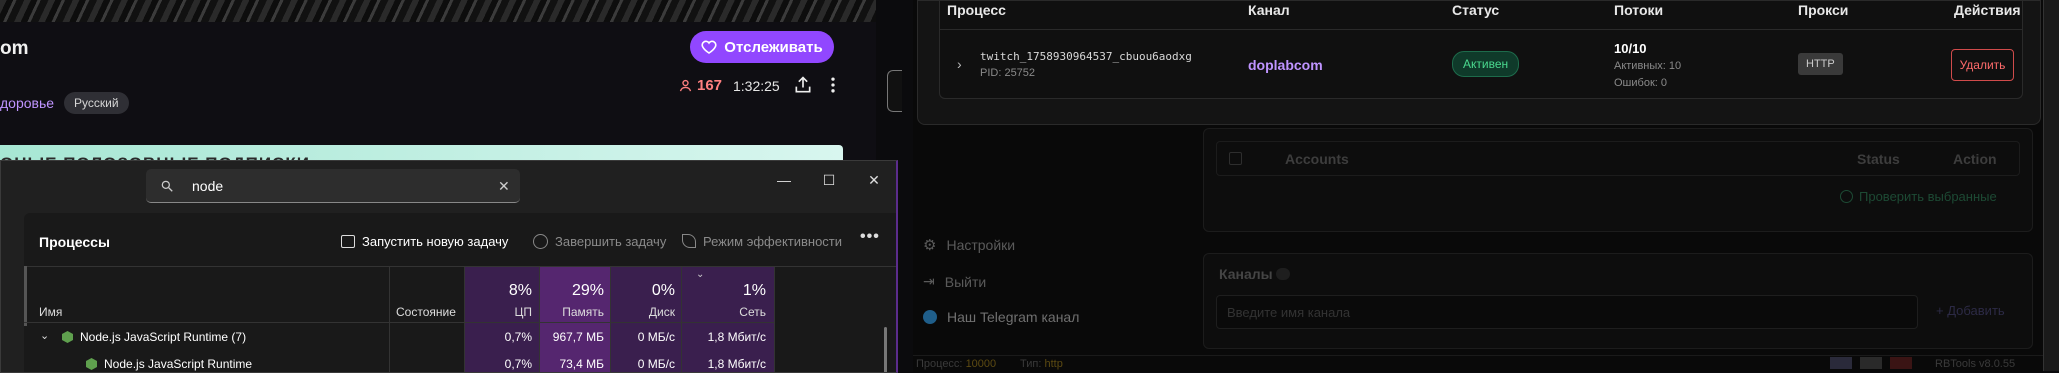  I want to click on block-icon, so click(540, 241).